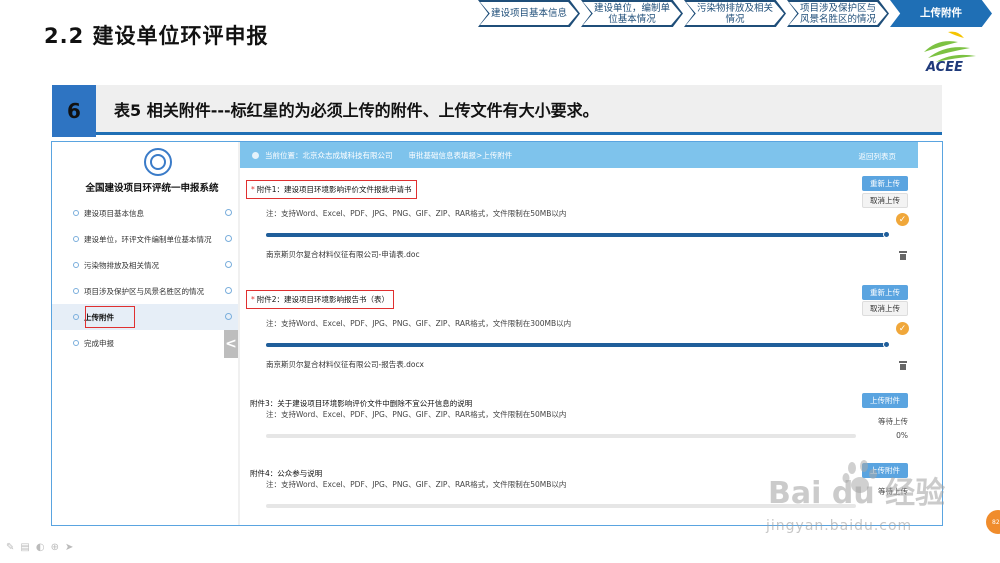 This screenshot has height=563, width=1000. What do you see at coordinates (878, 156) in the screenshot?
I see `back-to-list-link: 返回列表页` at bounding box center [878, 156].